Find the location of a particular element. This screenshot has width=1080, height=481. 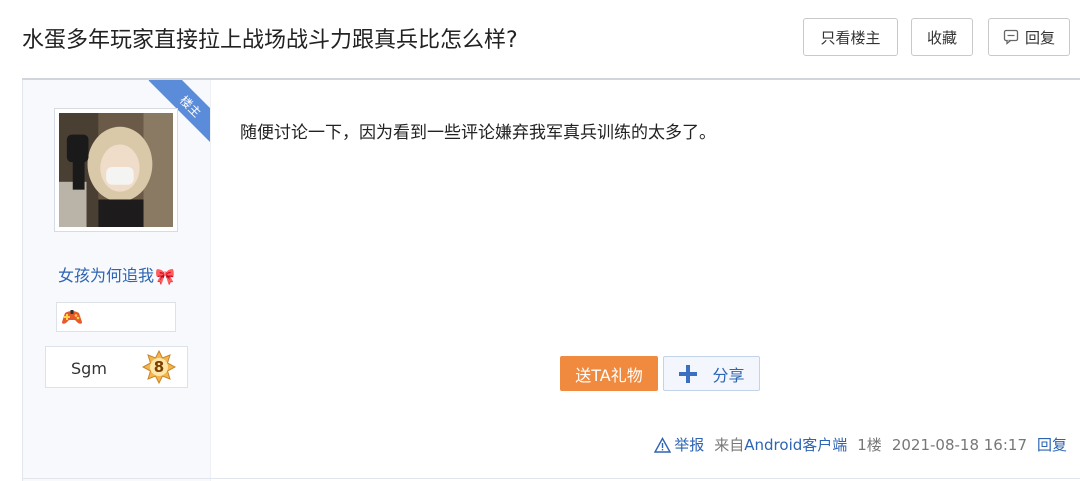

share-button: 分享 is located at coordinates (711, 373).